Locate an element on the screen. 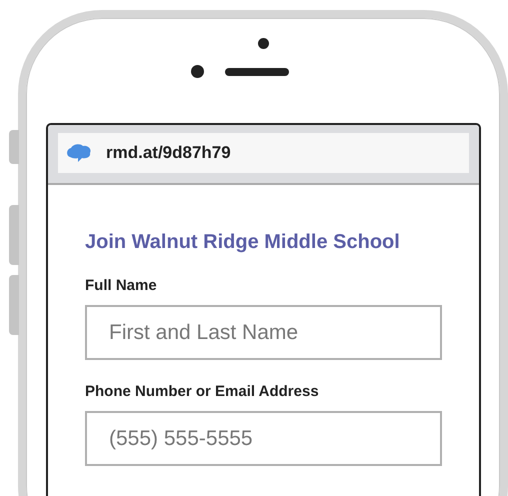  form-title: Join Walnut Ridge Middle School is located at coordinates (243, 242).